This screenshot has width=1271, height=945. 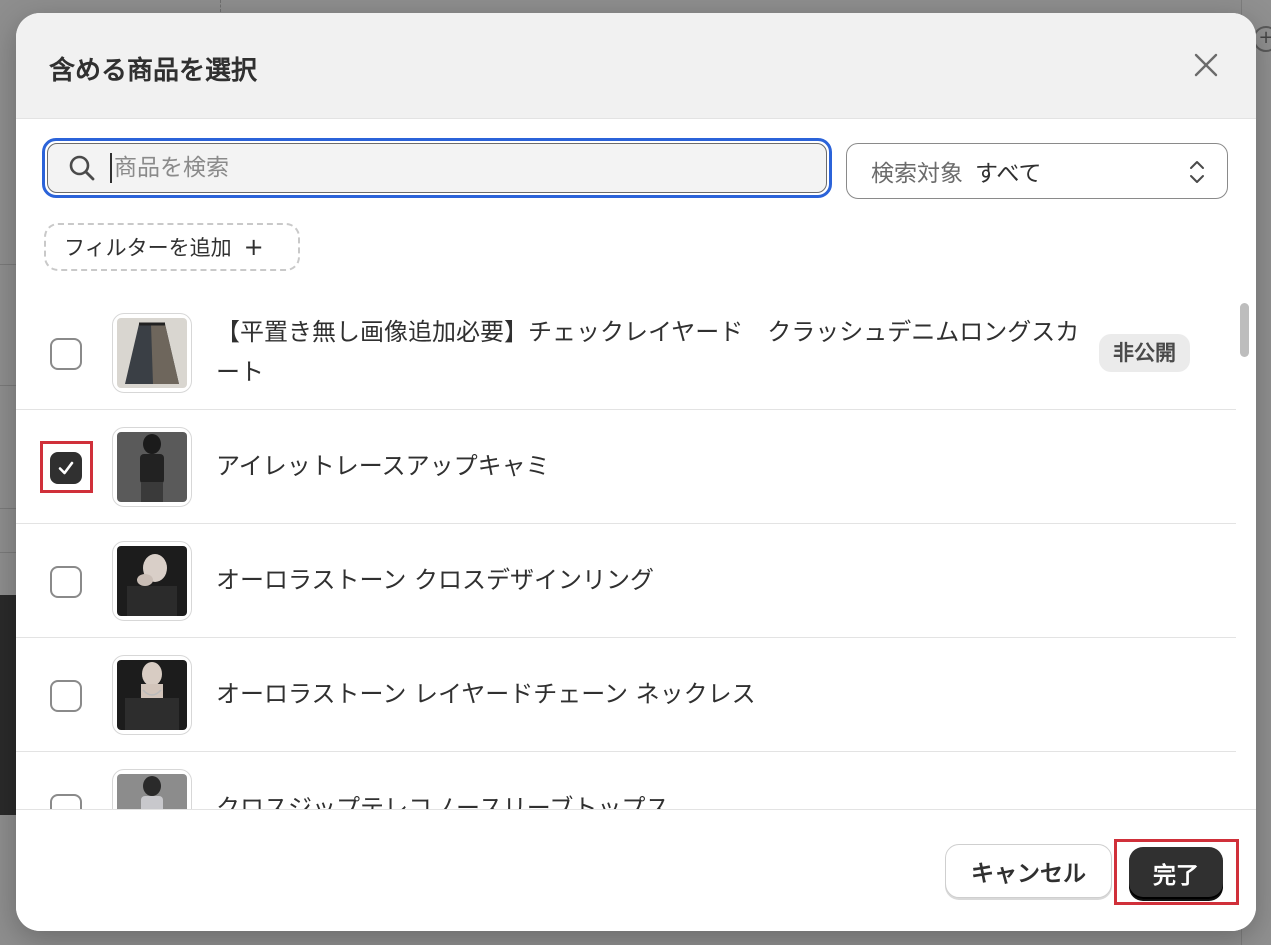 What do you see at coordinates (626, 467) in the screenshot?
I see `list-item: アイレットレースアップキャミ` at bounding box center [626, 467].